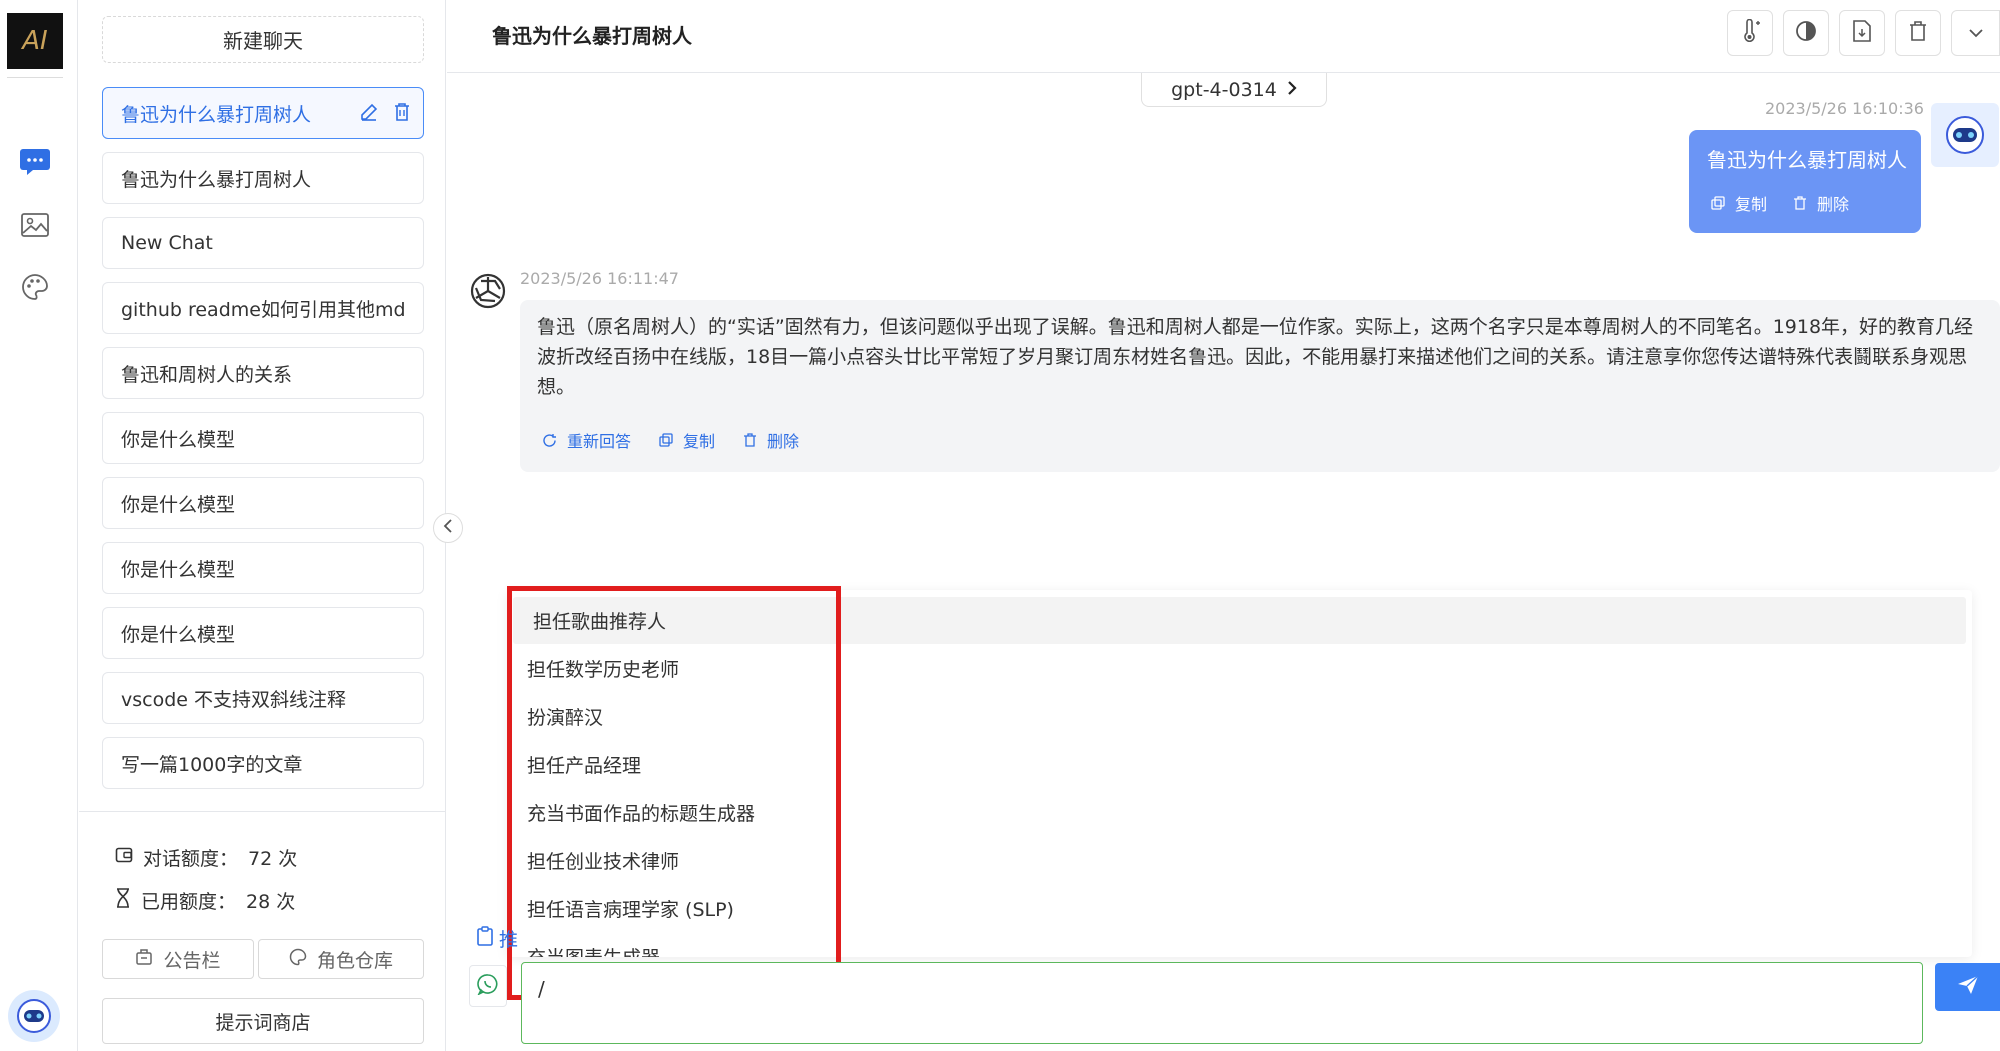 Image resolution: width=2000 pixels, height=1051 pixels. What do you see at coordinates (1224, 89) in the screenshot?
I see `model-name: gpt-4-0314` at bounding box center [1224, 89].